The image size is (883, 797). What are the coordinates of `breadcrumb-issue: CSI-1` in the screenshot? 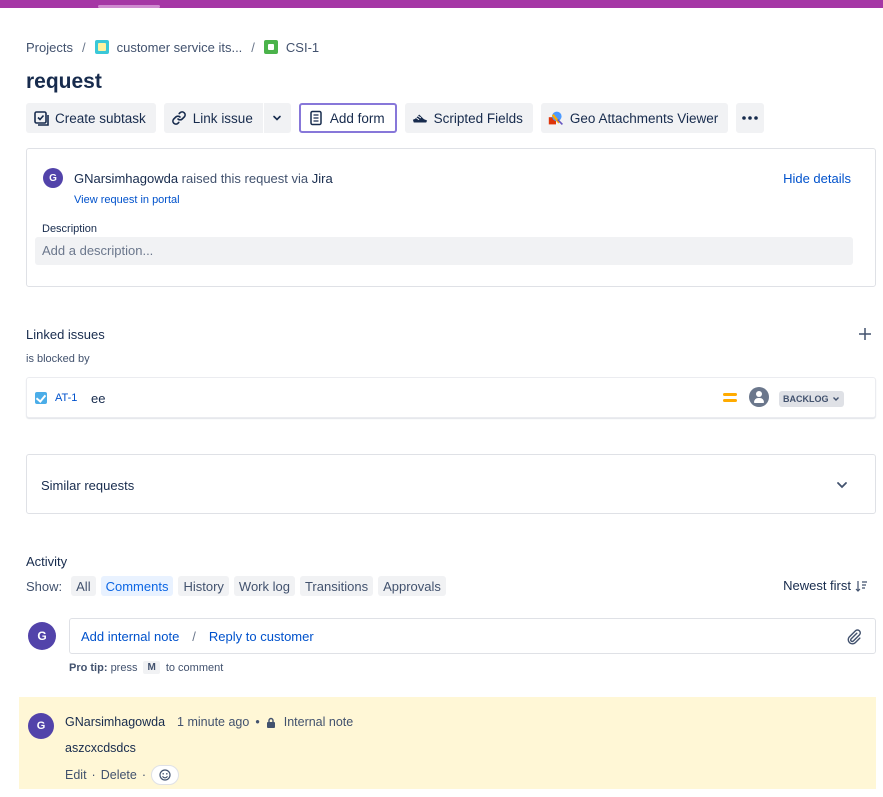 It's located at (291, 47).